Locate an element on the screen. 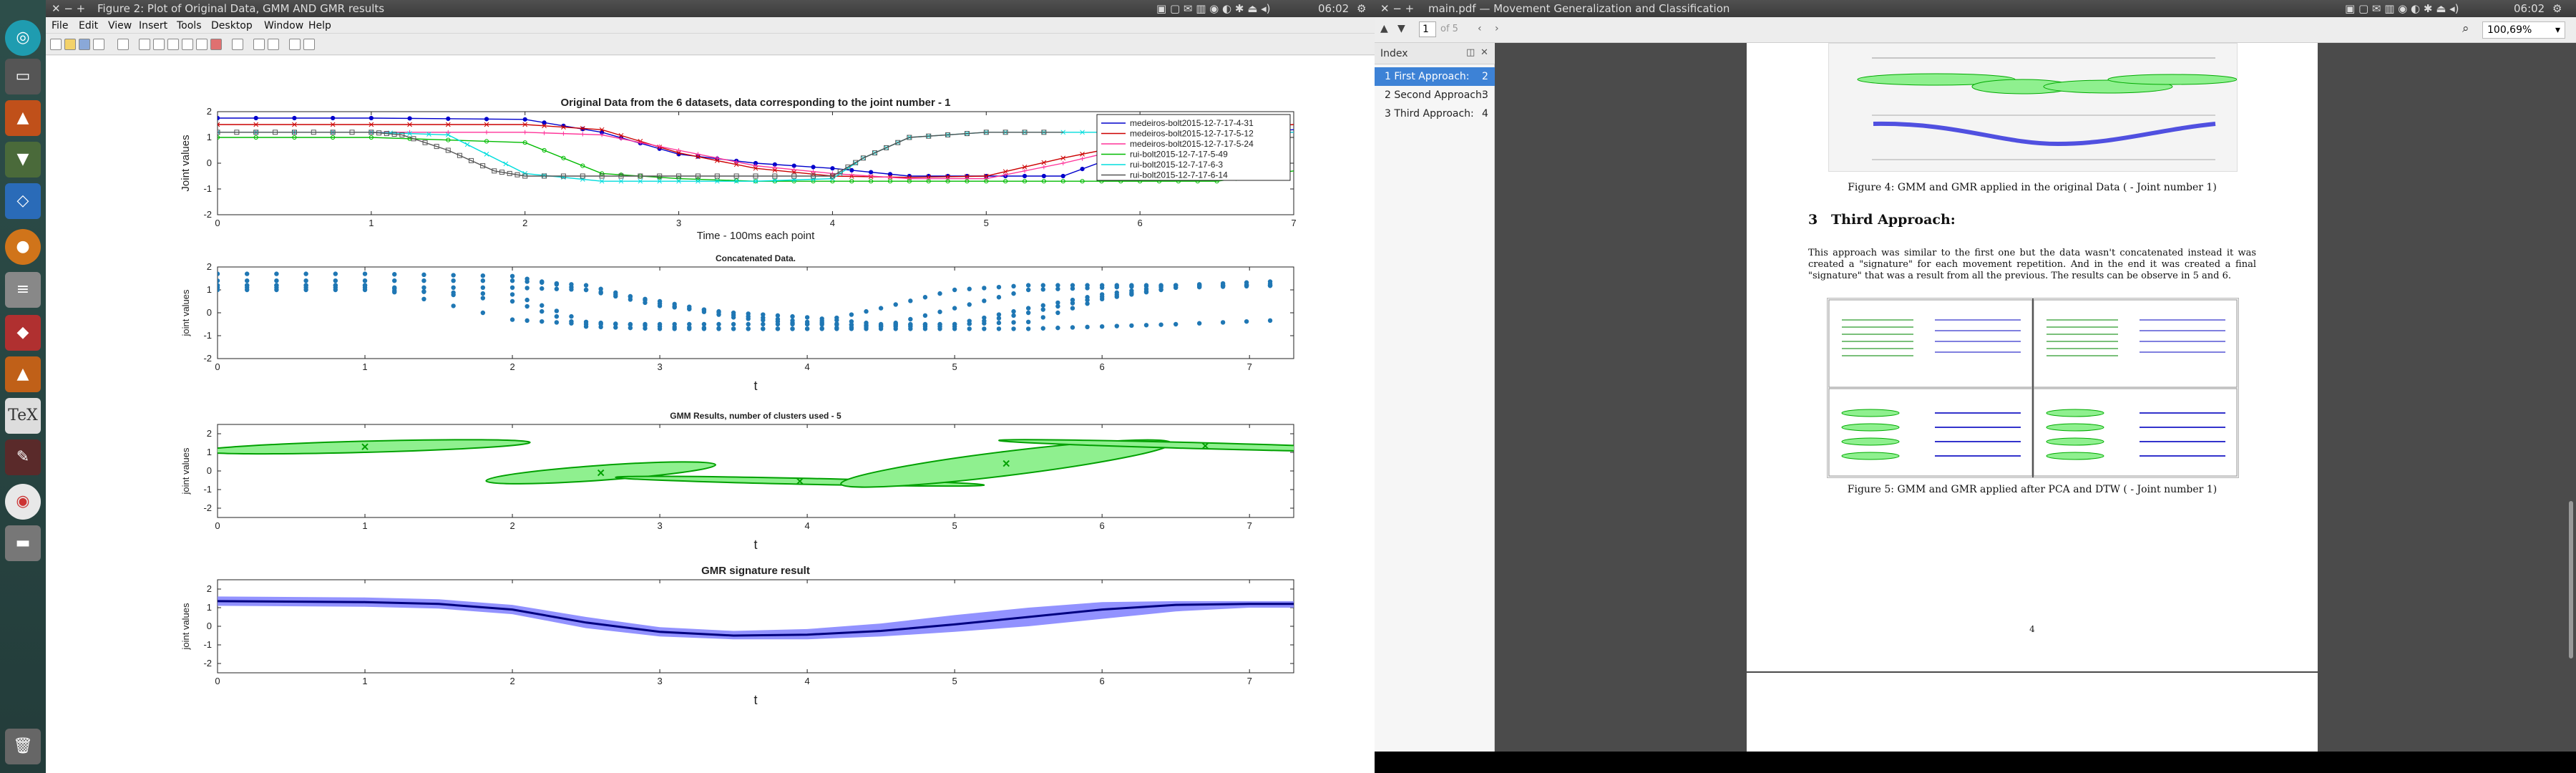  vertical-scrollbar is located at coordinates (2571, 580).